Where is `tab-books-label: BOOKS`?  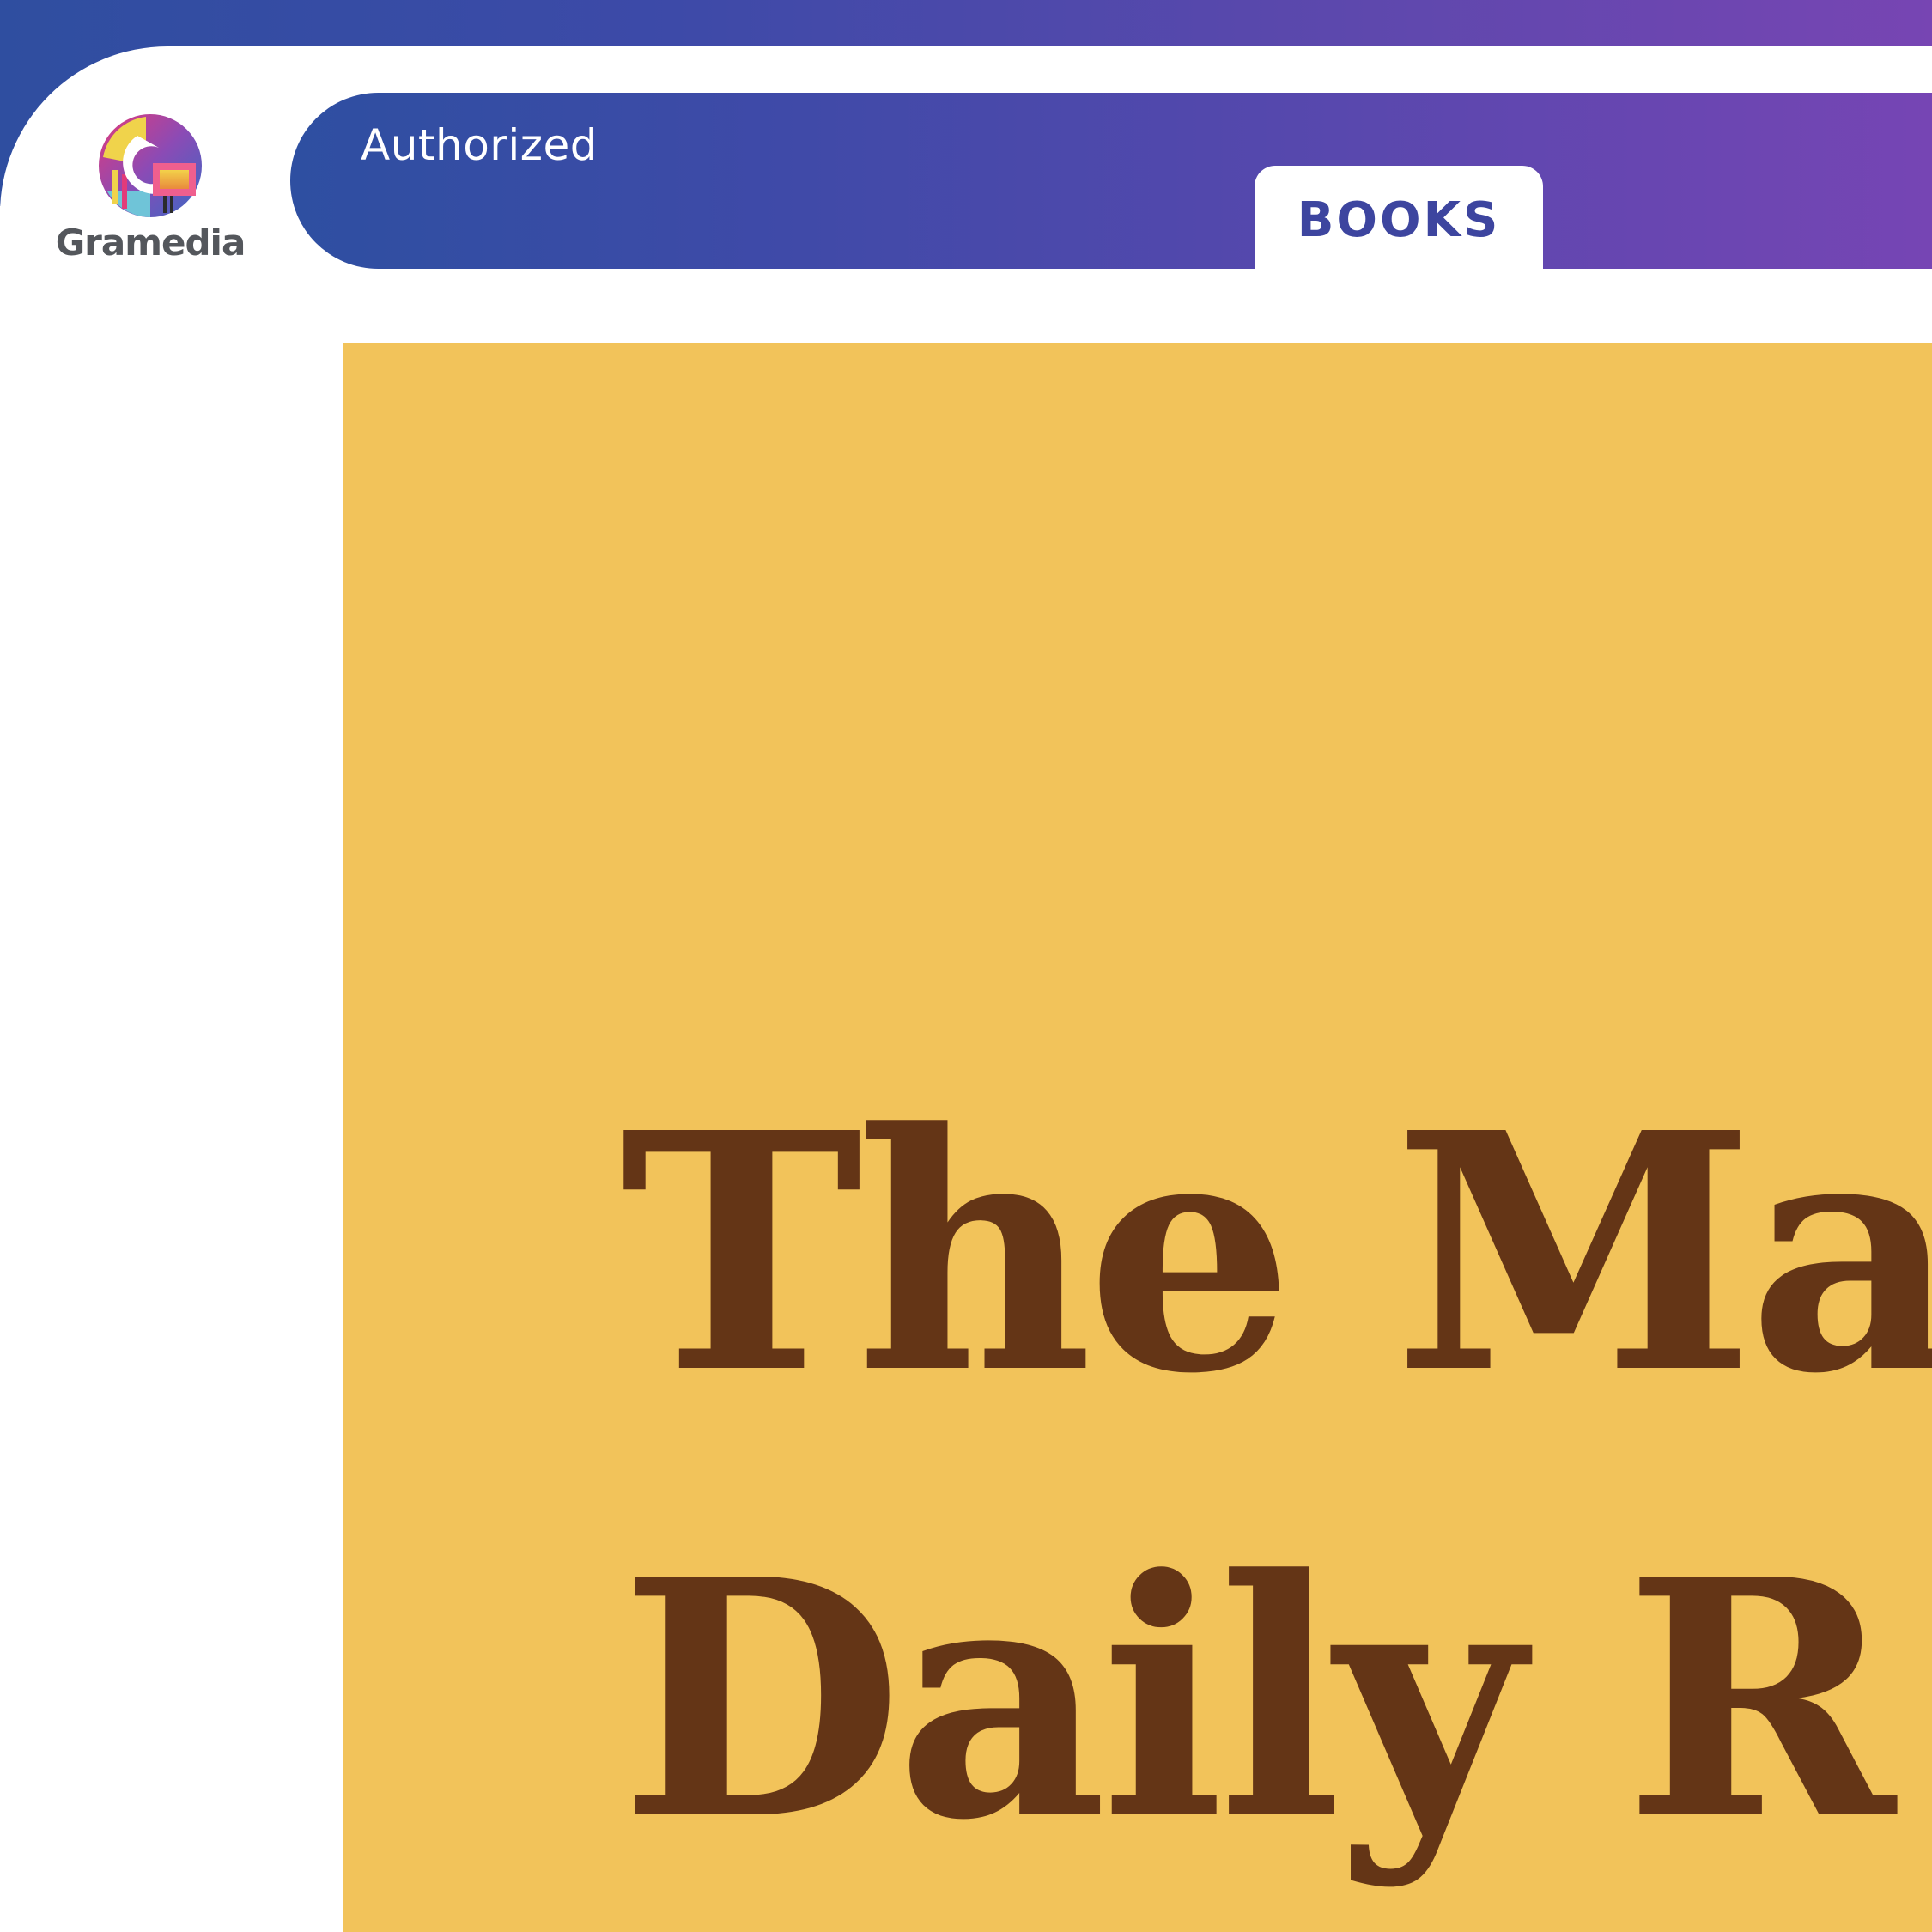 tab-books-label: BOOKS is located at coordinates (1399, 219).